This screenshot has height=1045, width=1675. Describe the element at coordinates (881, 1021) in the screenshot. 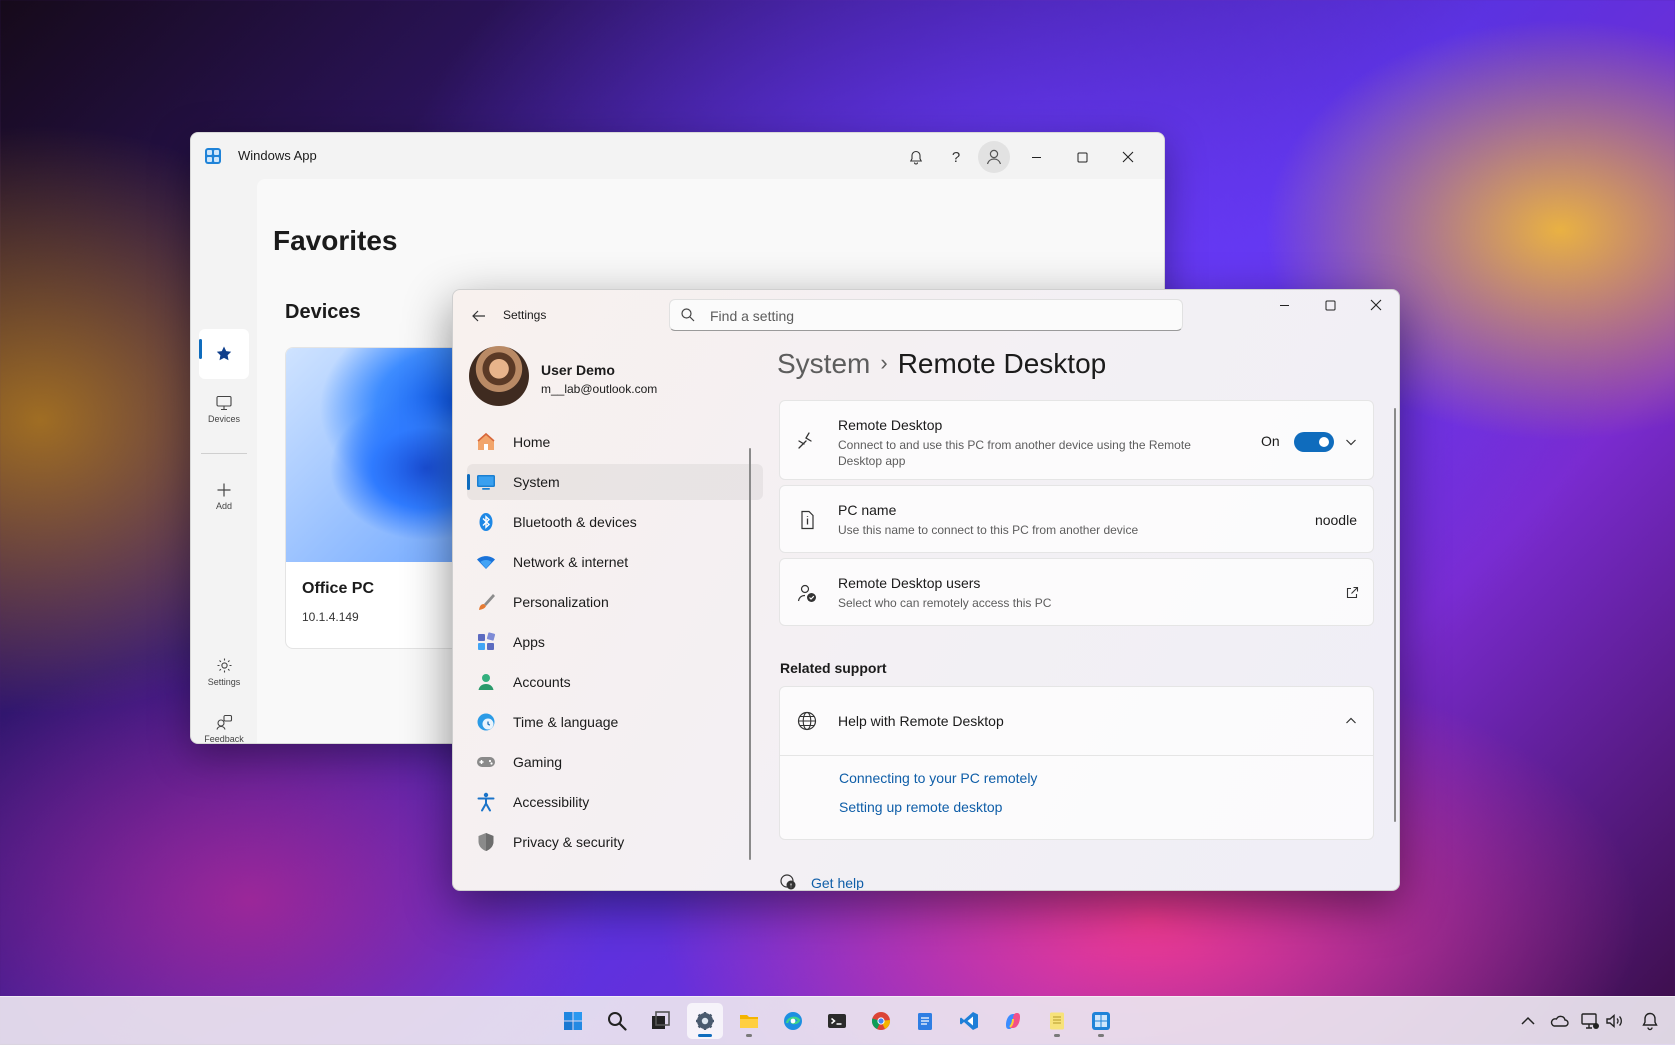

I see `taskbar-chrome` at that location.